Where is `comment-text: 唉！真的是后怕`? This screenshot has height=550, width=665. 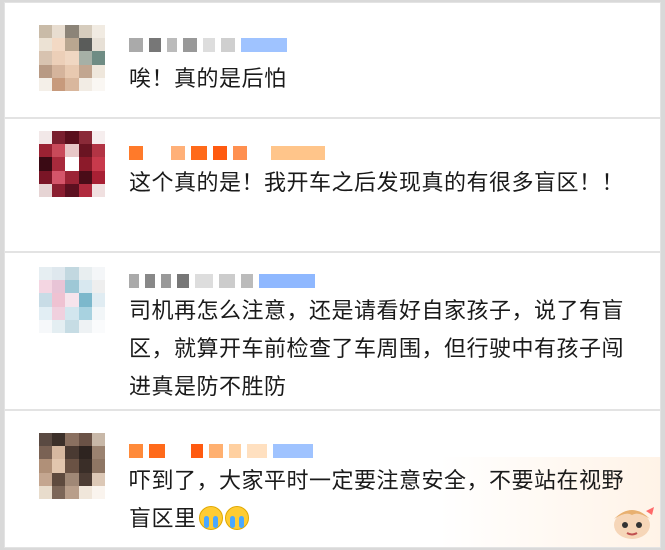
comment-text: 唉！真的是后怕 is located at coordinates (208, 79).